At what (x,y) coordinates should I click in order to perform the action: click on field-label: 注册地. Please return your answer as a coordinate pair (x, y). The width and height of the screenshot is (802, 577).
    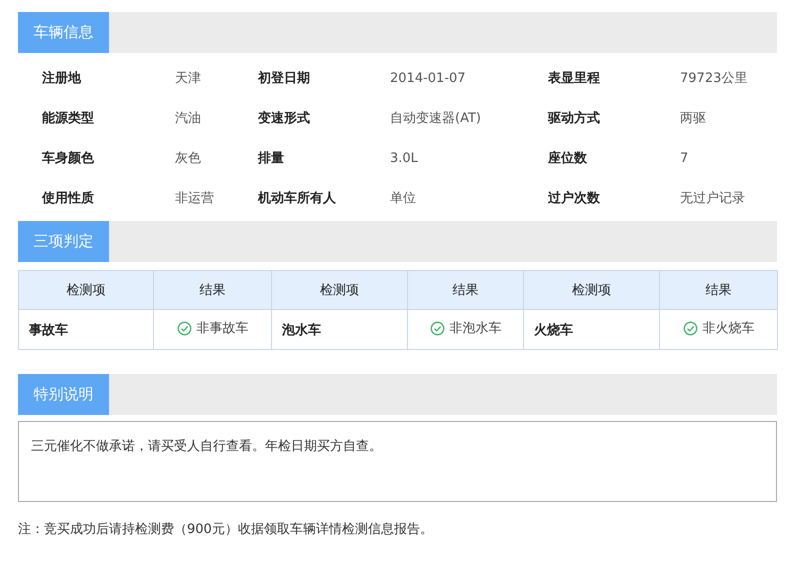
    Looking at the image, I should click on (62, 78).